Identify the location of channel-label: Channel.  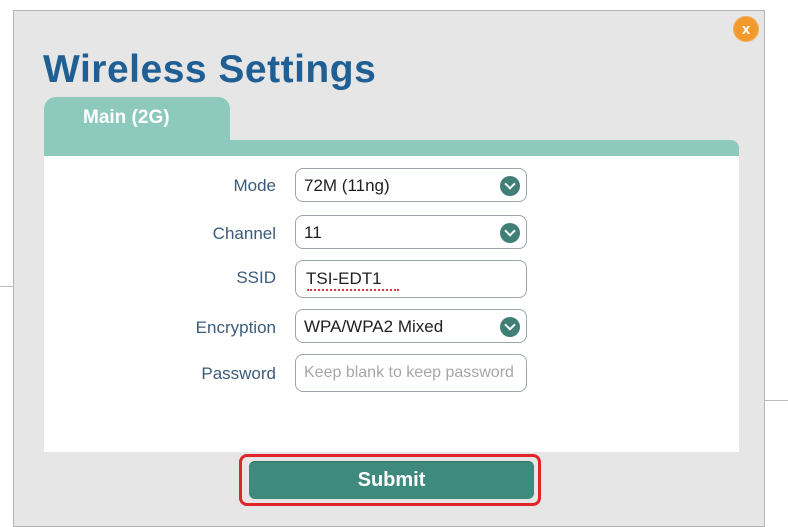
(244, 233).